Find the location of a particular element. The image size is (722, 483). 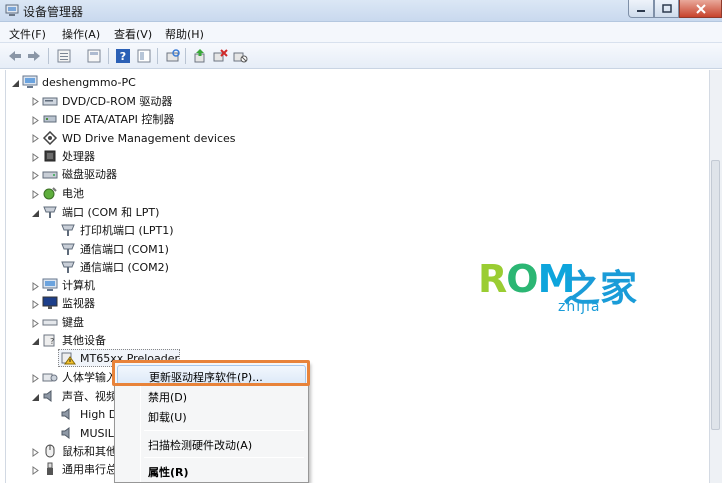

uninstall-icon is located at coordinates (220, 56).